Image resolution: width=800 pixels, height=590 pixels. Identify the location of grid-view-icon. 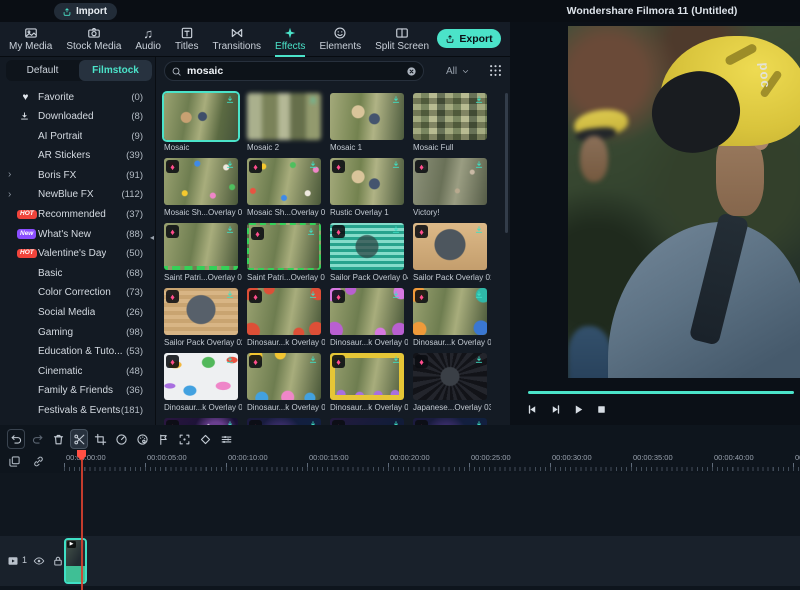
(495, 70).